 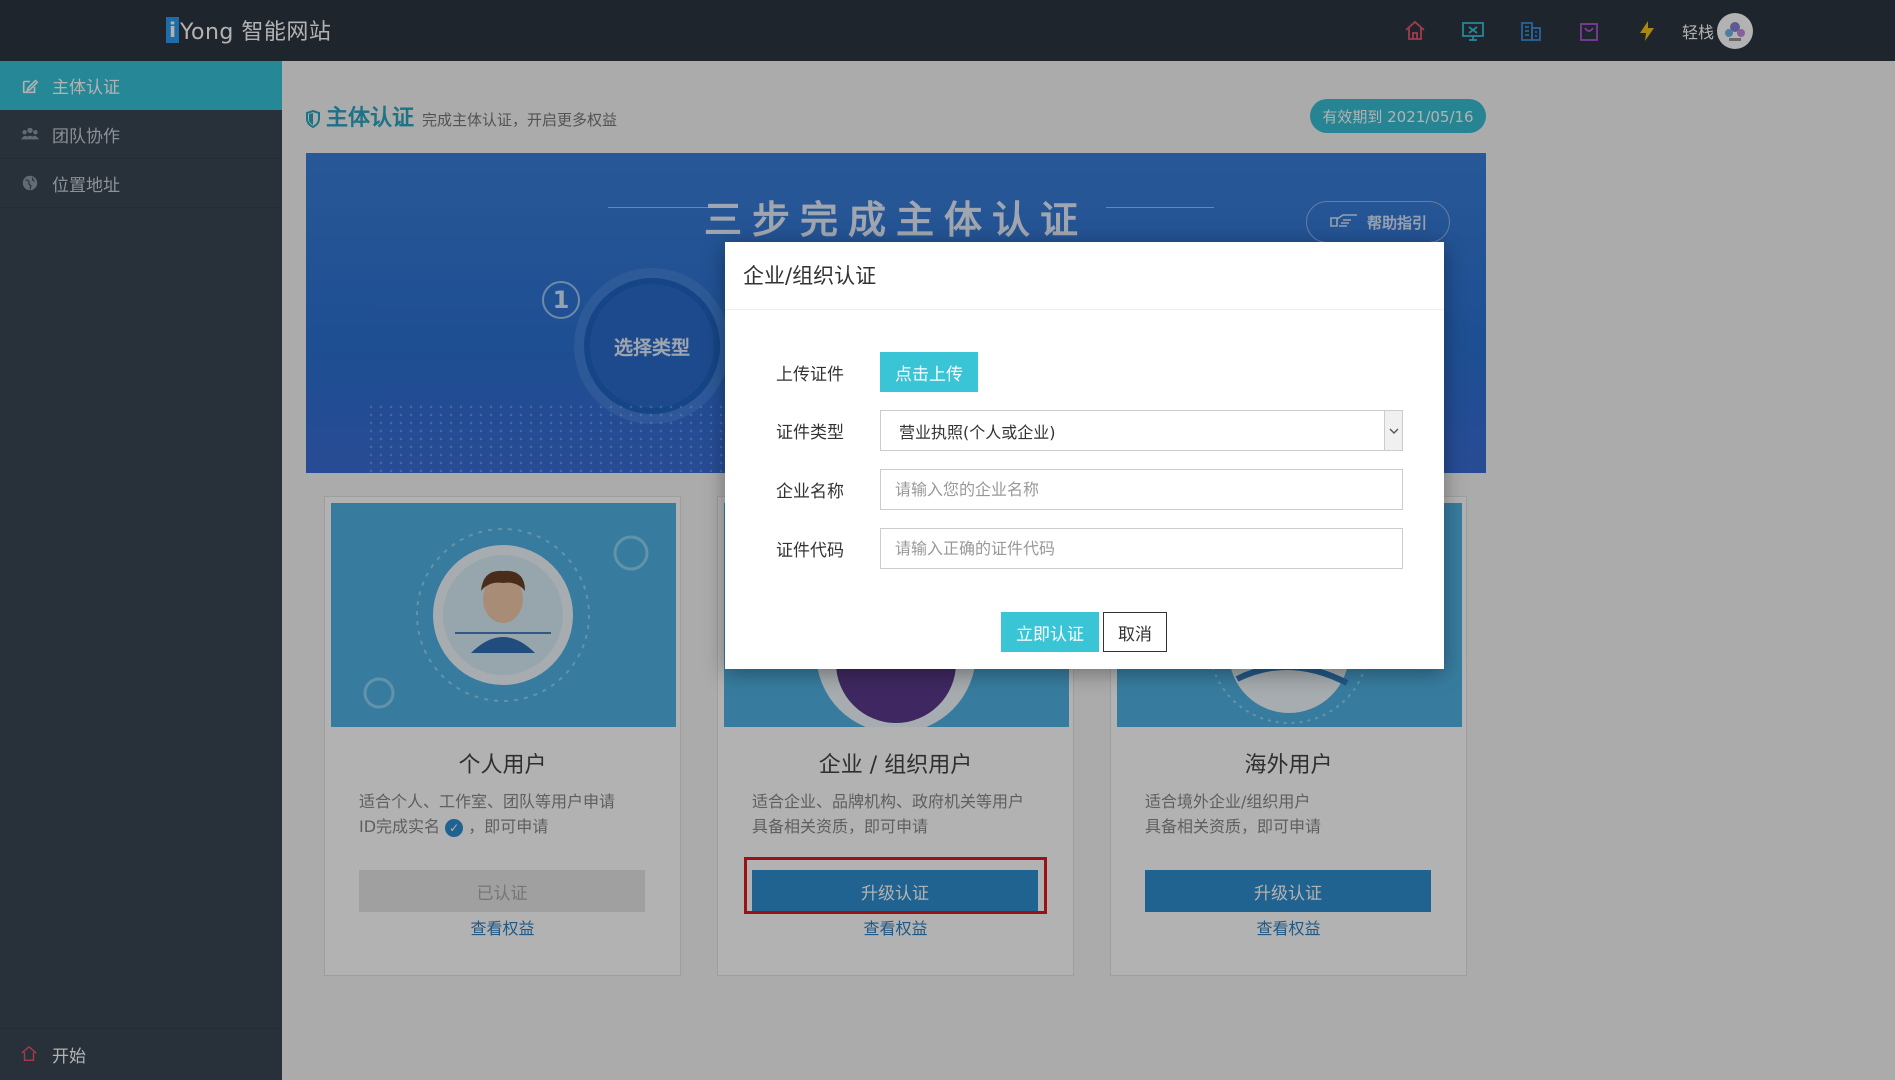 What do you see at coordinates (1141, 489) in the screenshot?
I see `company-name-input` at bounding box center [1141, 489].